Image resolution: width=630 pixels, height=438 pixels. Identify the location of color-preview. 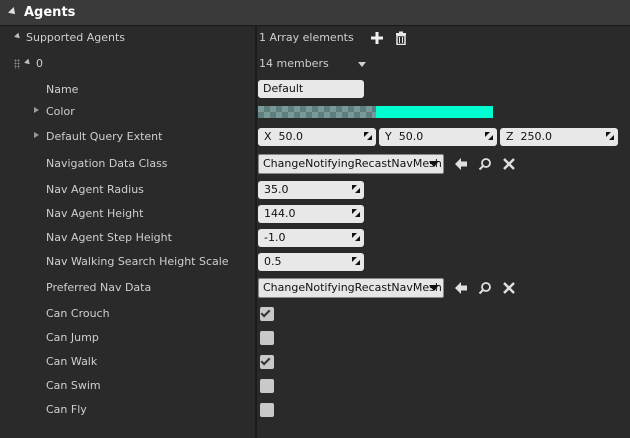
(434, 112).